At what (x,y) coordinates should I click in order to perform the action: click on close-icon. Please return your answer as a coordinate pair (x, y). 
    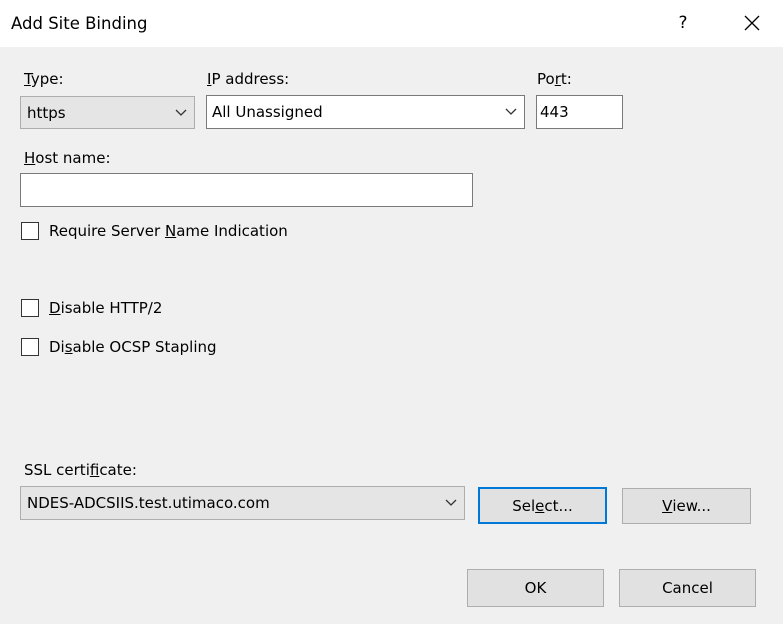
    Looking at the image, I should click on (752, 23).